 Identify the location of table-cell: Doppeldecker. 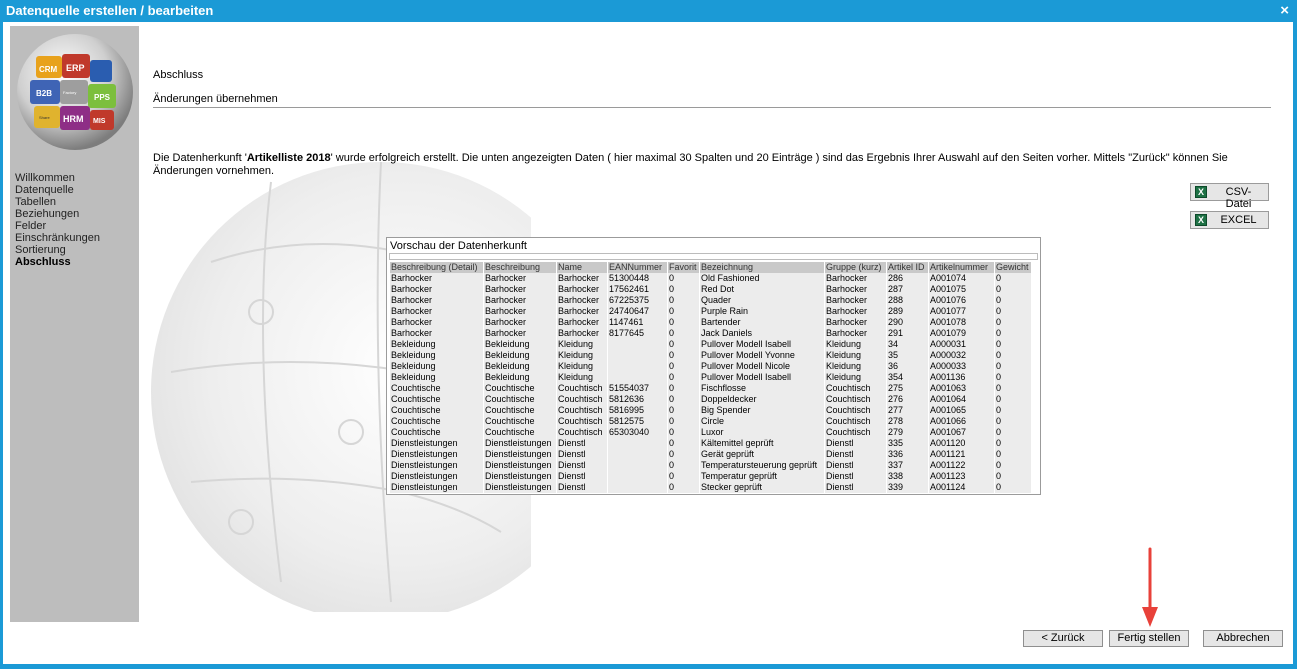
(762, 399).